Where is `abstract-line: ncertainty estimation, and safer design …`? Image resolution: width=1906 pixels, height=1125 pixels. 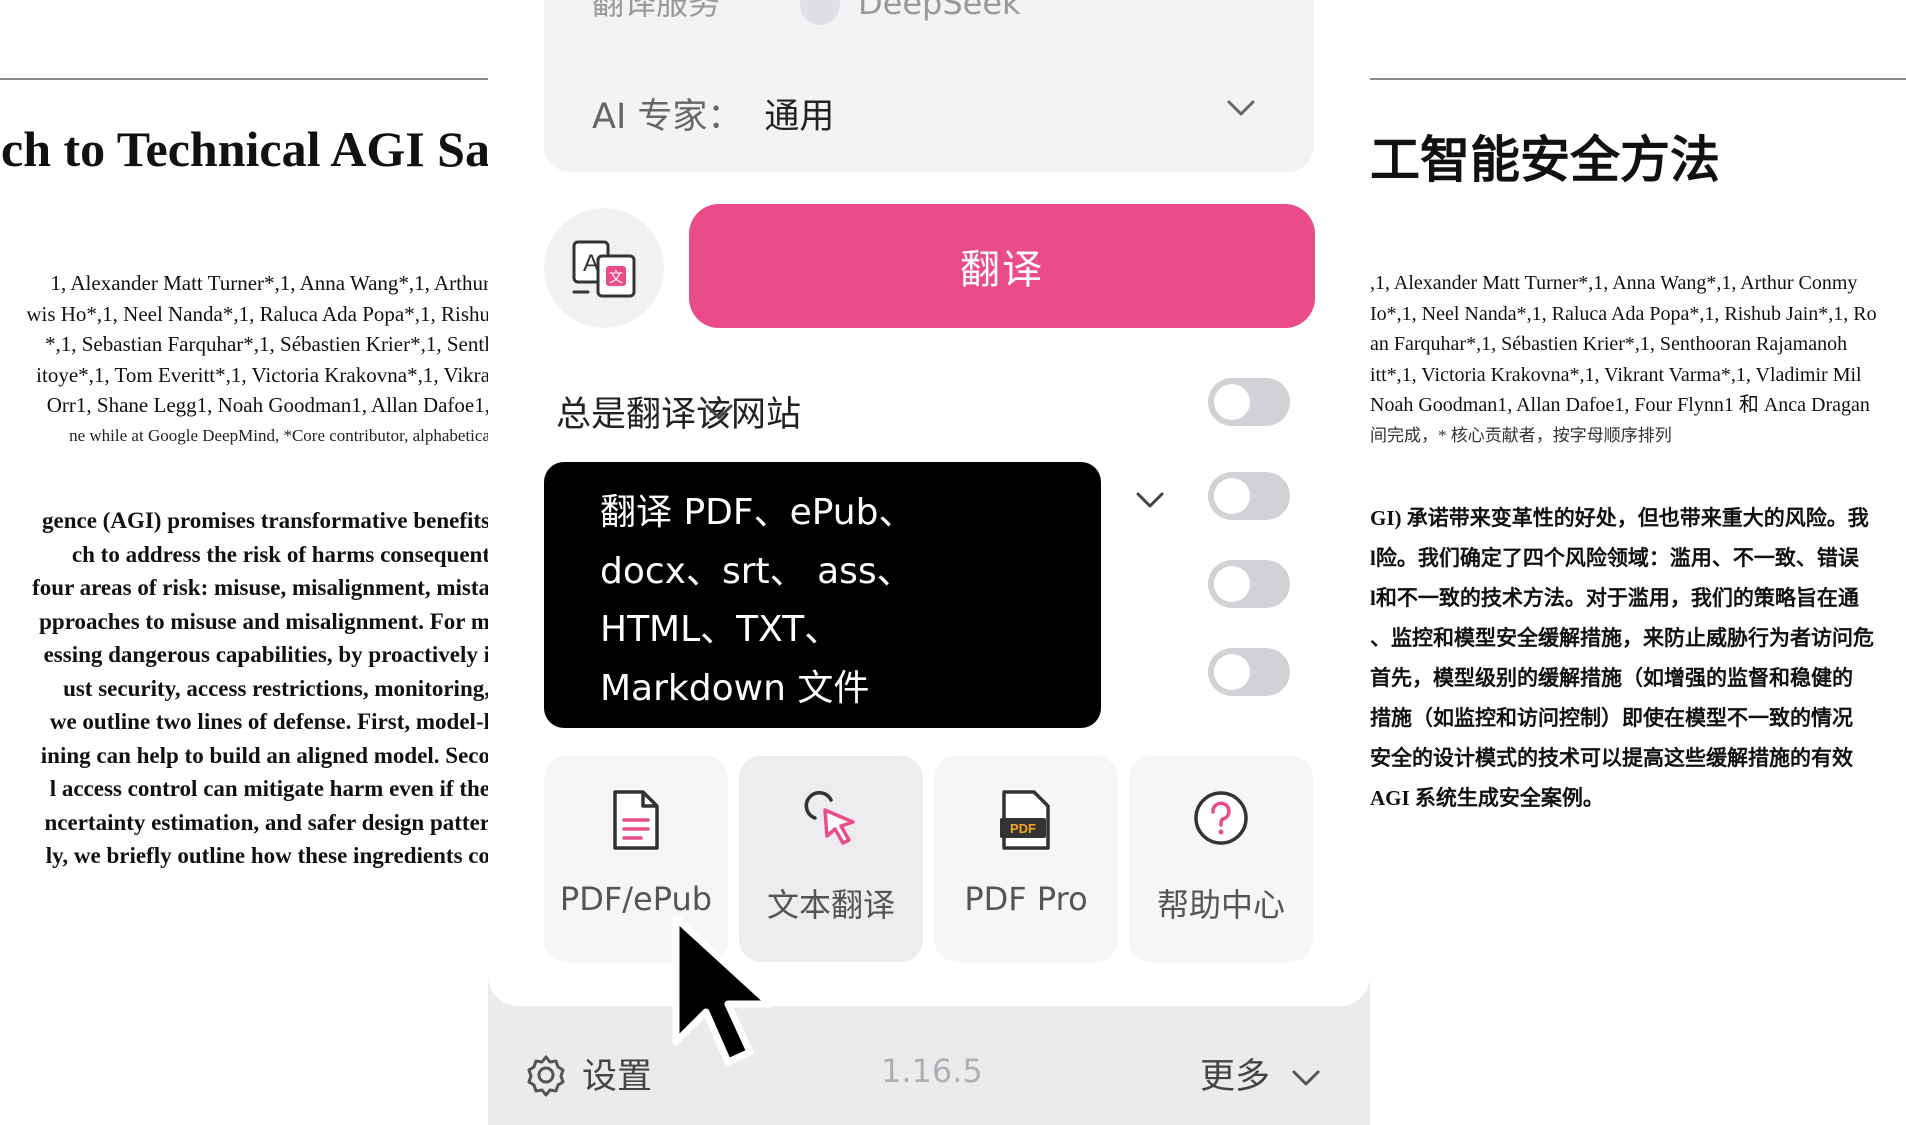 abstract-line: ncertainty estimation, and safer design … is located at coordinates (267, 822).